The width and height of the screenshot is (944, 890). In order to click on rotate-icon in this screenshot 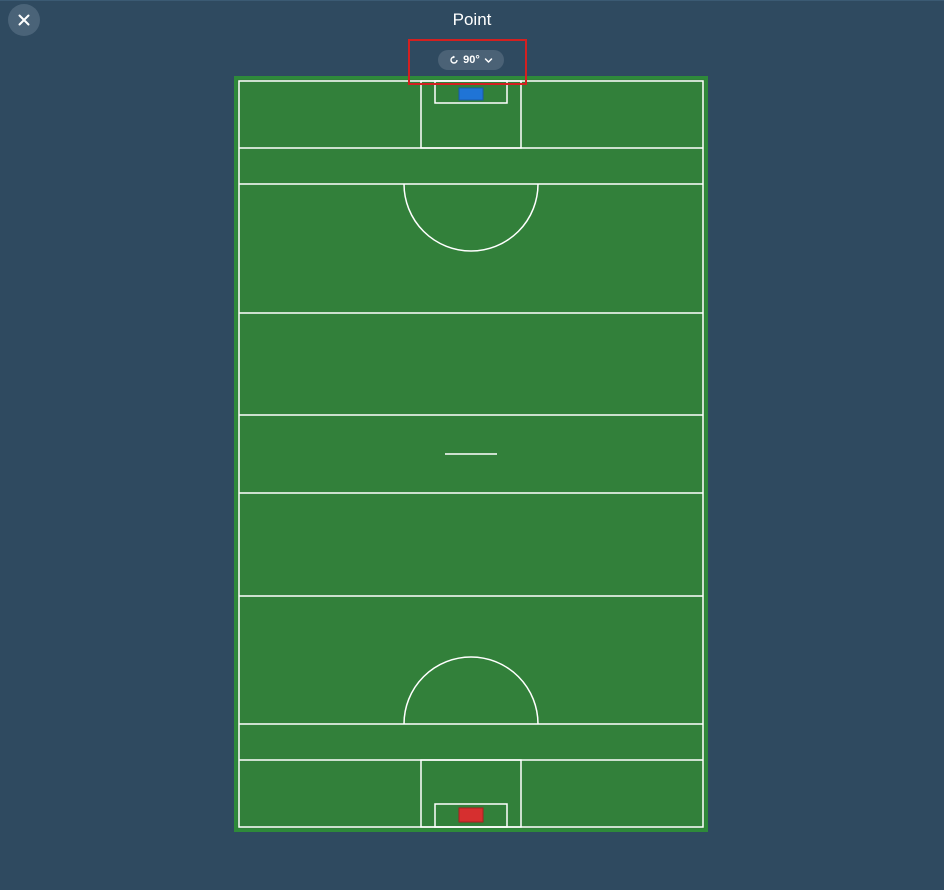, I will do `click(454, 60)`.